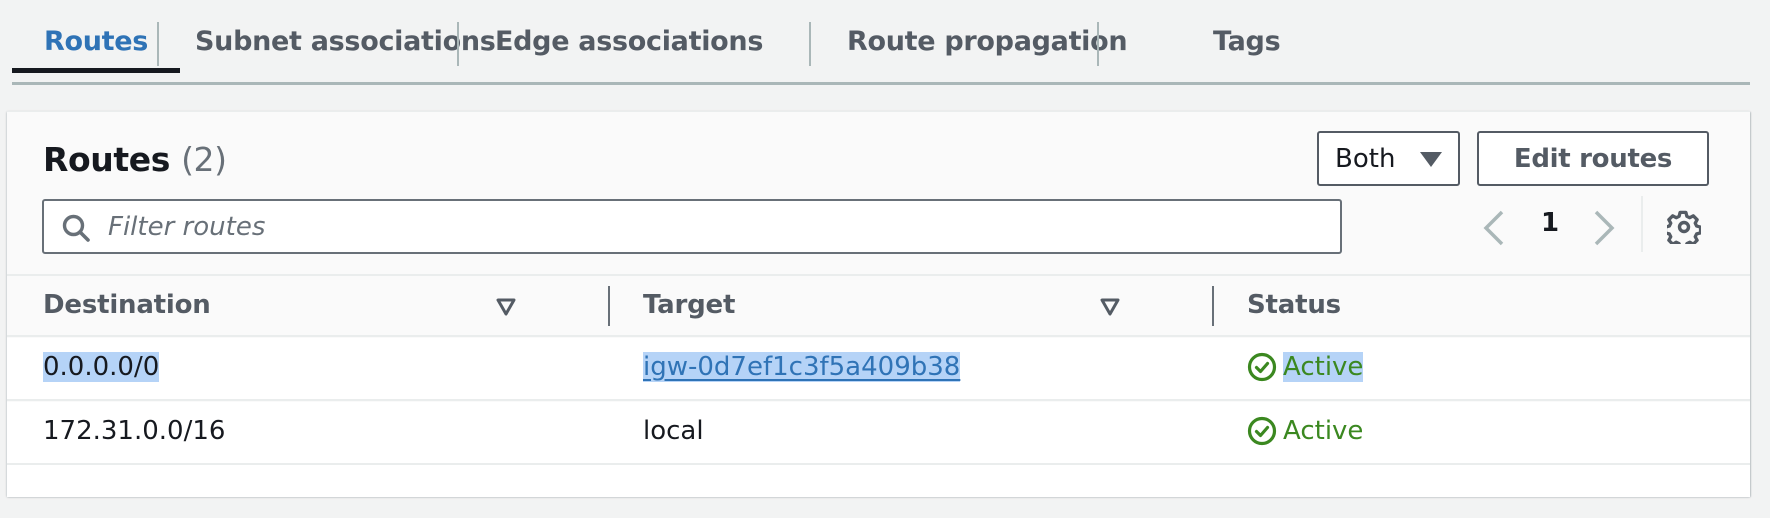 Image resolution: width=1770 pixels, height=518 pixels. I want to click on filter-routes-field, so click(692, 226).